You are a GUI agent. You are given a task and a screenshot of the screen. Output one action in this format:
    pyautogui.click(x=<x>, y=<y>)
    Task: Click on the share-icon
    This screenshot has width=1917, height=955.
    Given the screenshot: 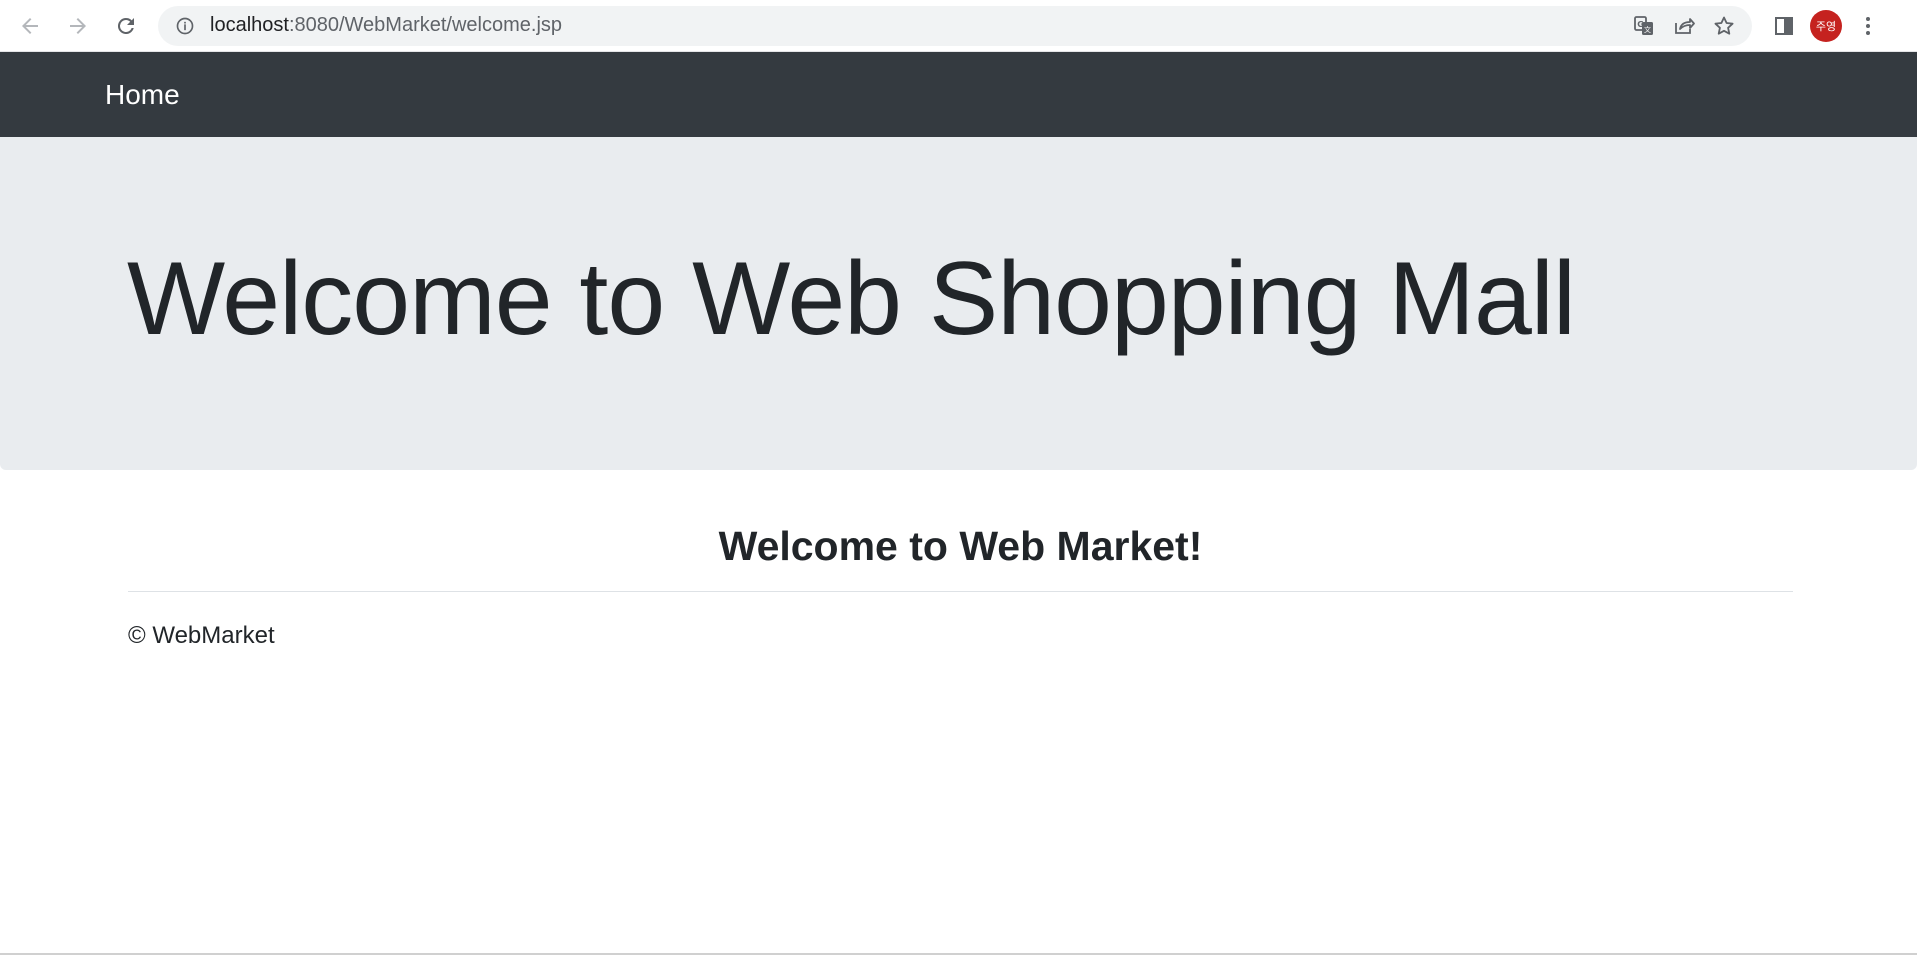 What is the action you would take?
    pyautogui.click(x=1685, y=25)
    